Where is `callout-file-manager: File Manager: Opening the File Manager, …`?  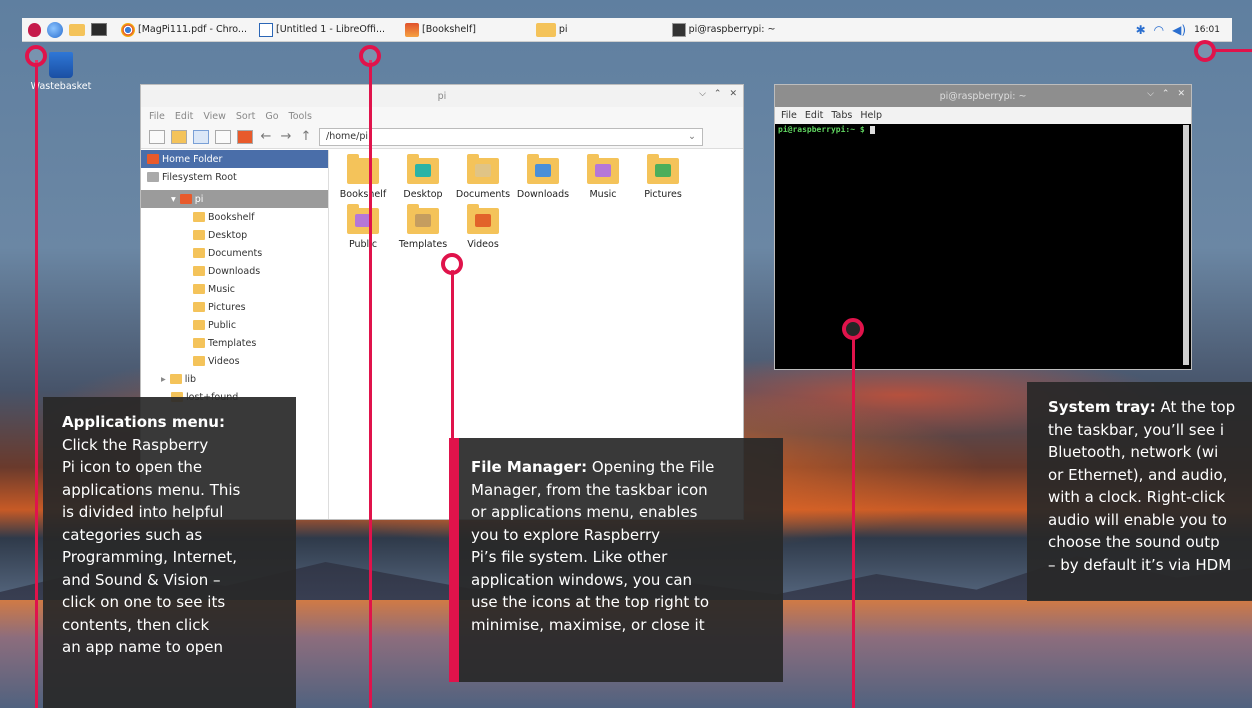
callout-file-manager: File Manager: Opening the File Manager, … is located at coordinates (616, 560).